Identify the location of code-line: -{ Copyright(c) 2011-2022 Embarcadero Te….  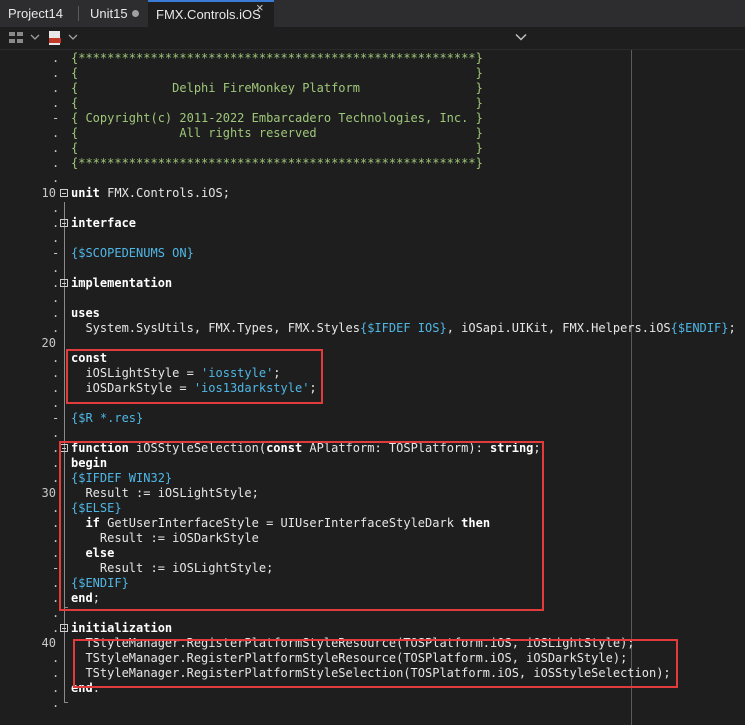
(372, 118).